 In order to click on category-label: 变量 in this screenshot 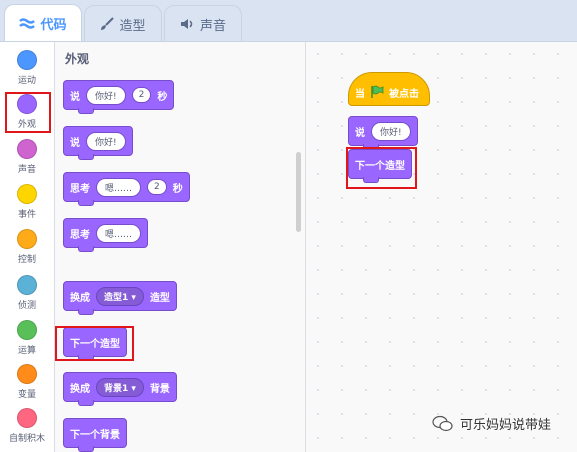, I will do `click(26, 395)`.